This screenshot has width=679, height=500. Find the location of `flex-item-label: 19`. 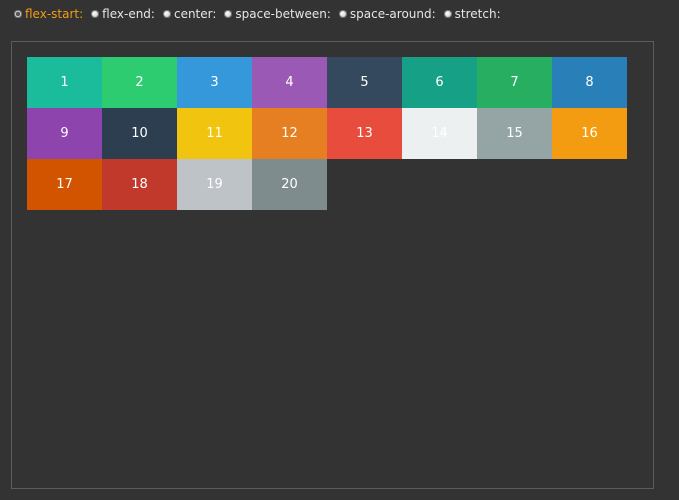

flex-item-label: 19 is located at coordinates (214, 184).